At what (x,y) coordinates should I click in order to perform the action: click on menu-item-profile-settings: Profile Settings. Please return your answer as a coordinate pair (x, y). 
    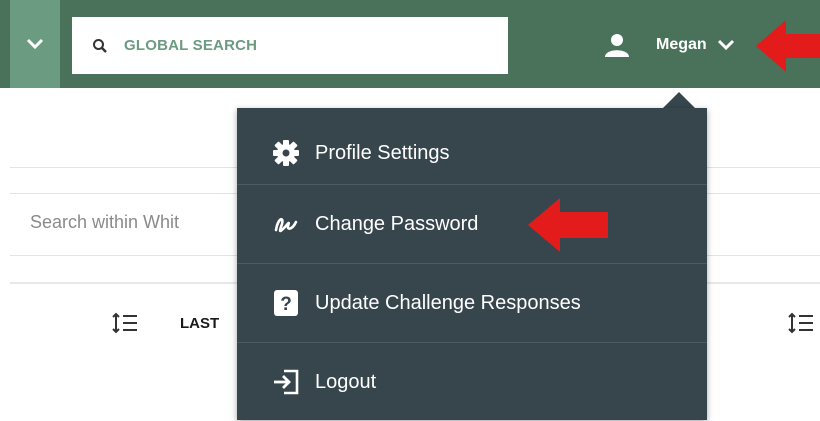
    Looking at the image, I should click on (472, 153).